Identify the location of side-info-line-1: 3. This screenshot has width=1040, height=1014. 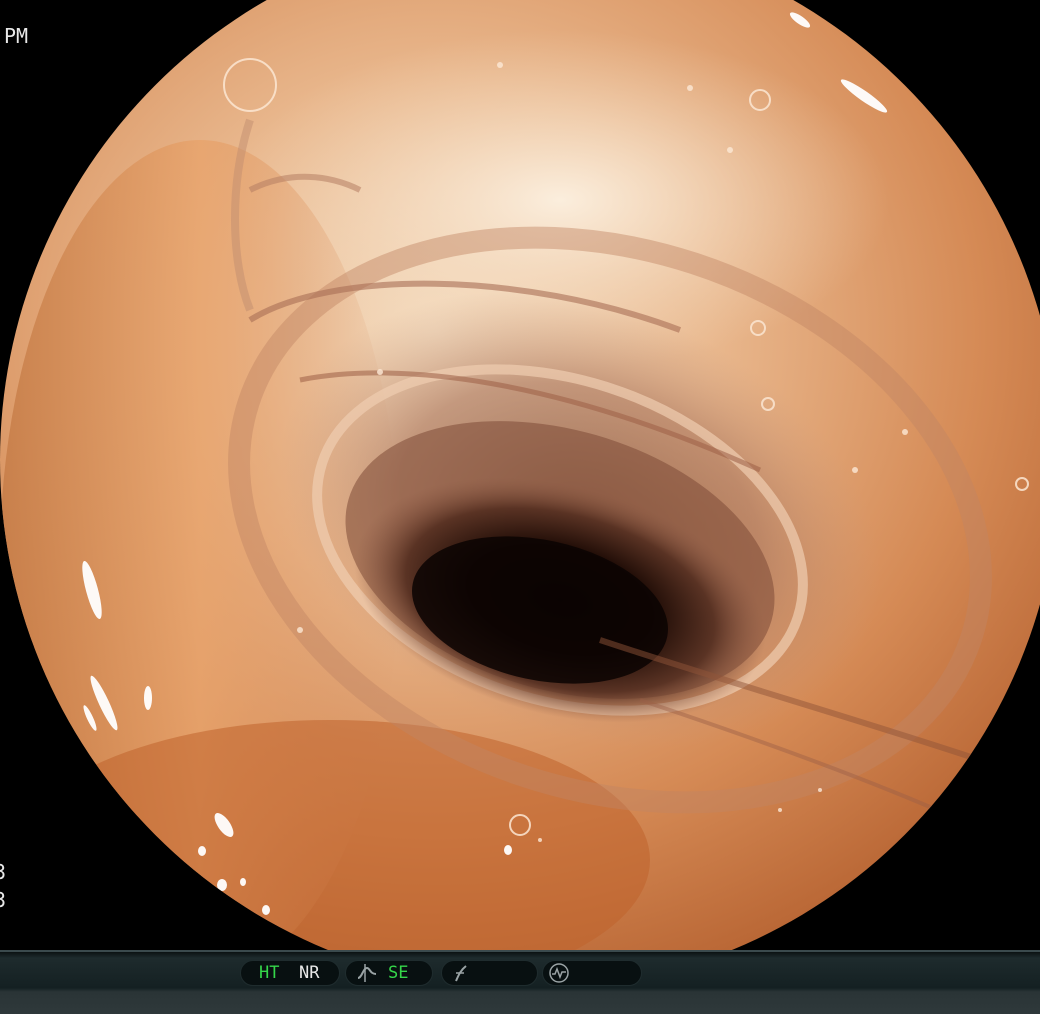
(3, 872).